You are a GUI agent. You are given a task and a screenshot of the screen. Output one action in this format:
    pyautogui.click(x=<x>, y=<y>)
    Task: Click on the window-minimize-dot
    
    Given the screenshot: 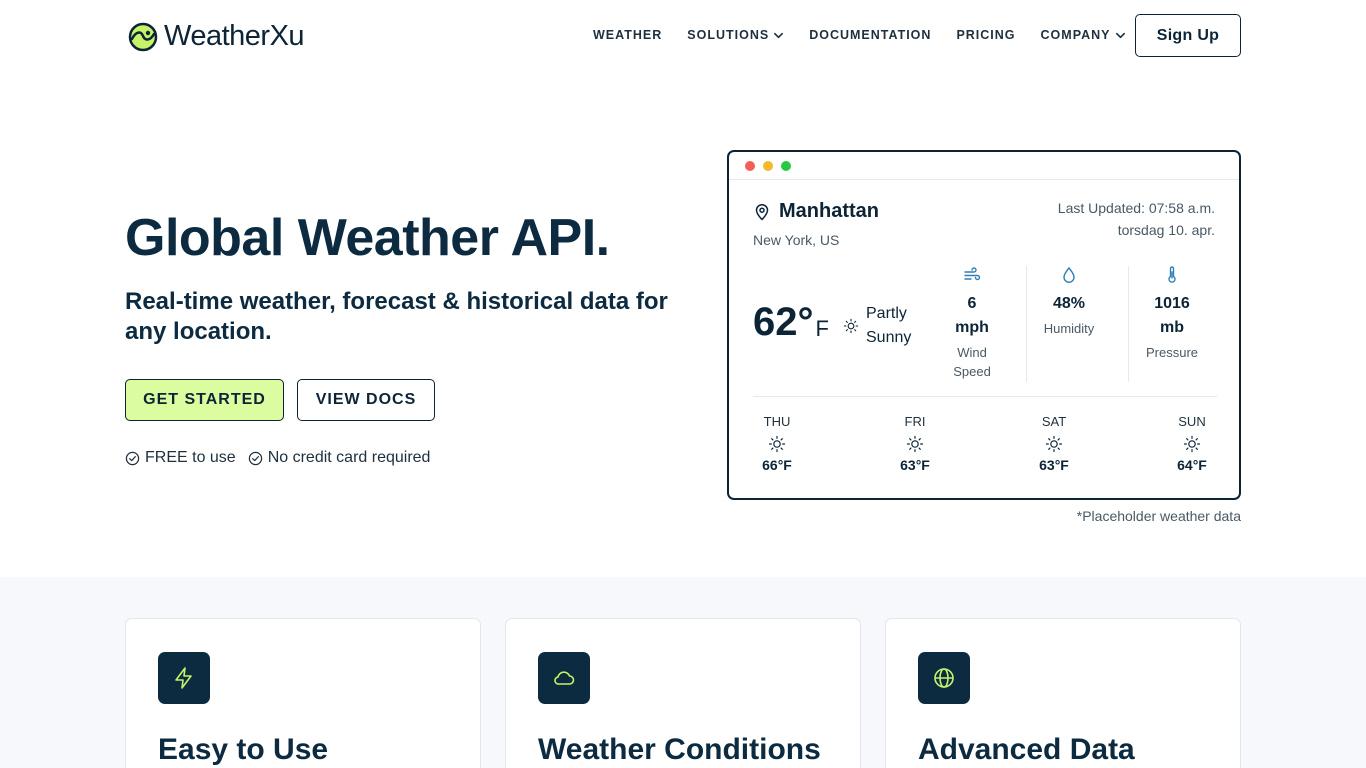 What is the action you would take?
    pyautogui.click(x=768, y=165)
    